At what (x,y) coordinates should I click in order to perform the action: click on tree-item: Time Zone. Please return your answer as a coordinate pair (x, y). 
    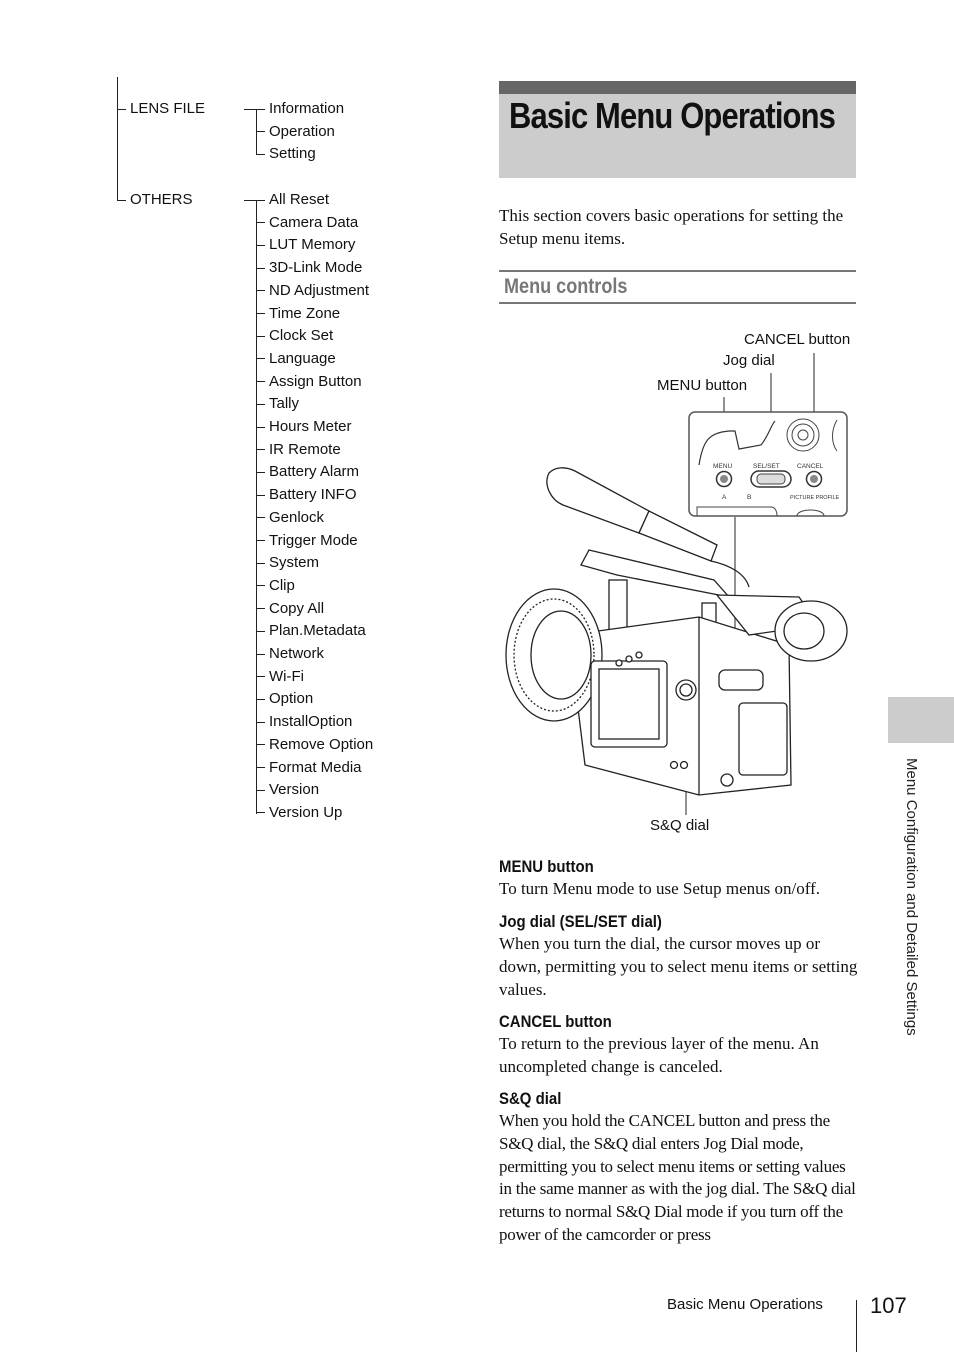
    Looking at the image, I should click on (298, 314).